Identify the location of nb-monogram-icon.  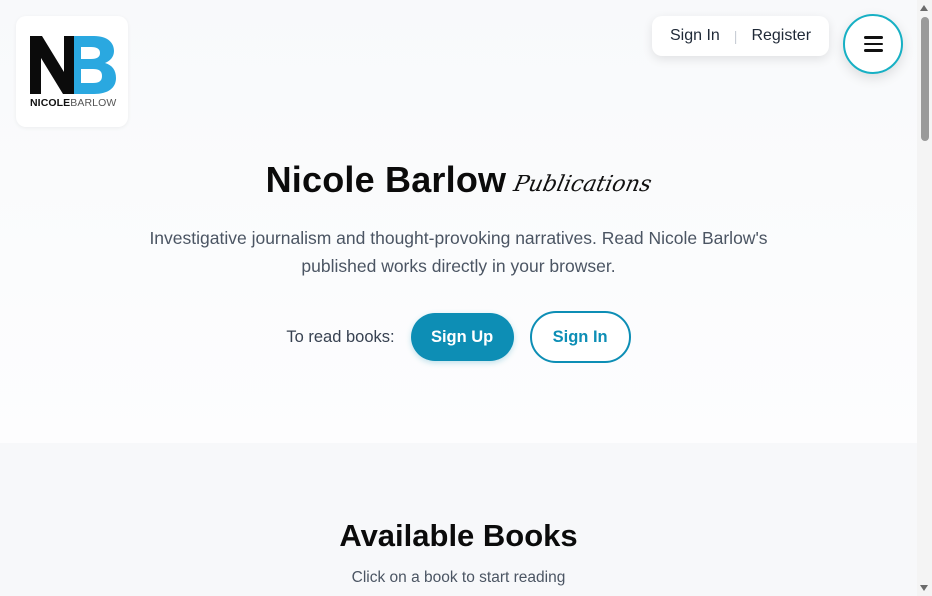
(73, 65).